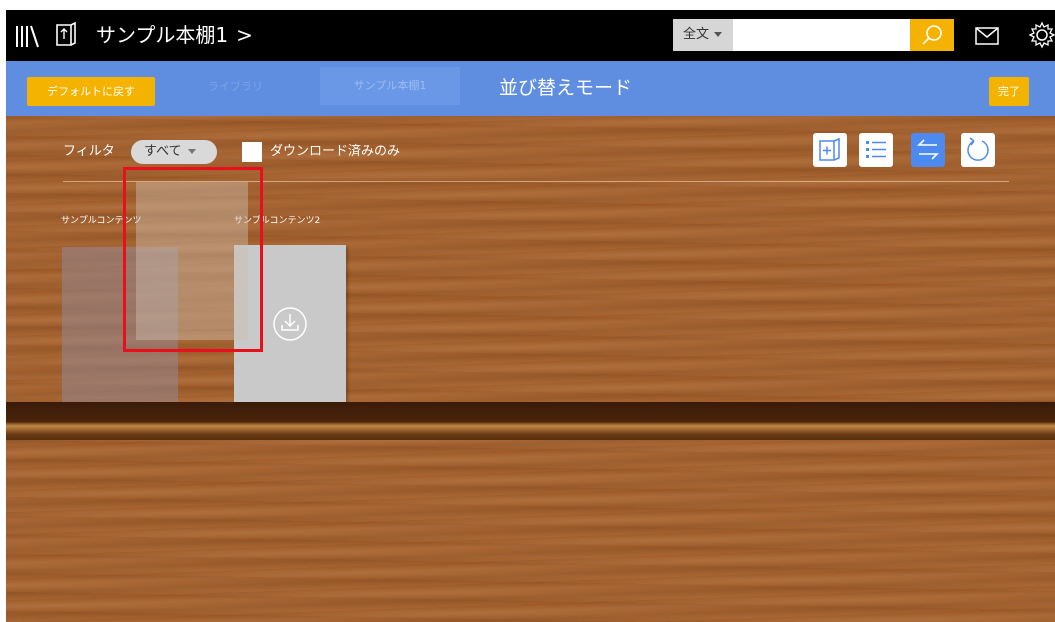 The image size is (1055, 622). I want to click on list-view-icon, so click(876, 149).